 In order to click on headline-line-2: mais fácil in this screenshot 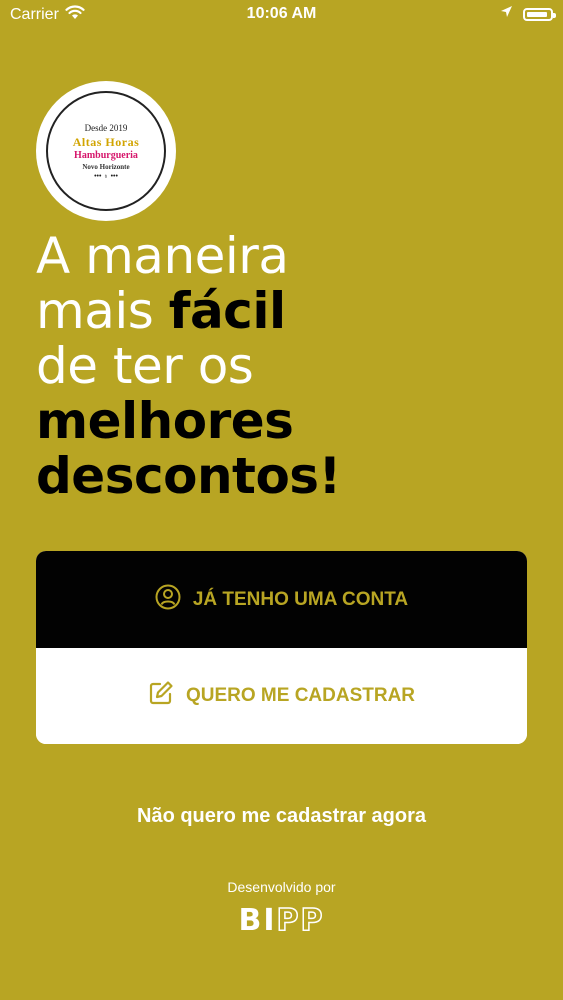, I will do `click(286, 311)`.